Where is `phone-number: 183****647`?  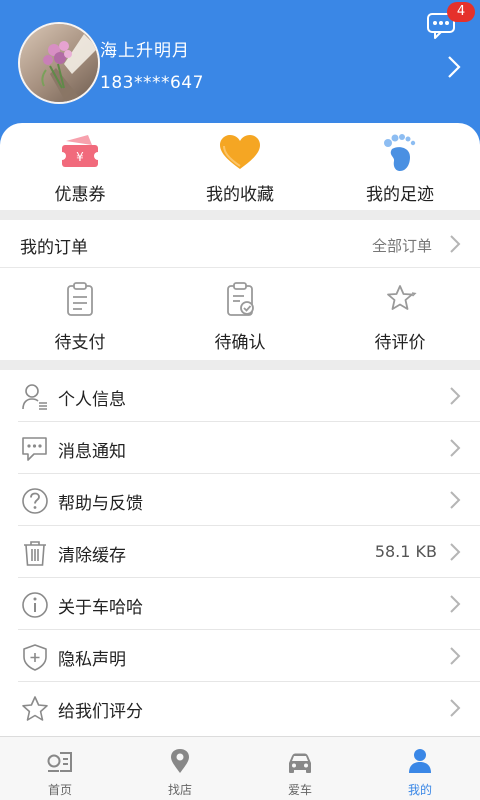
phone-number: 183****647 is located at coordinates (152, 83).